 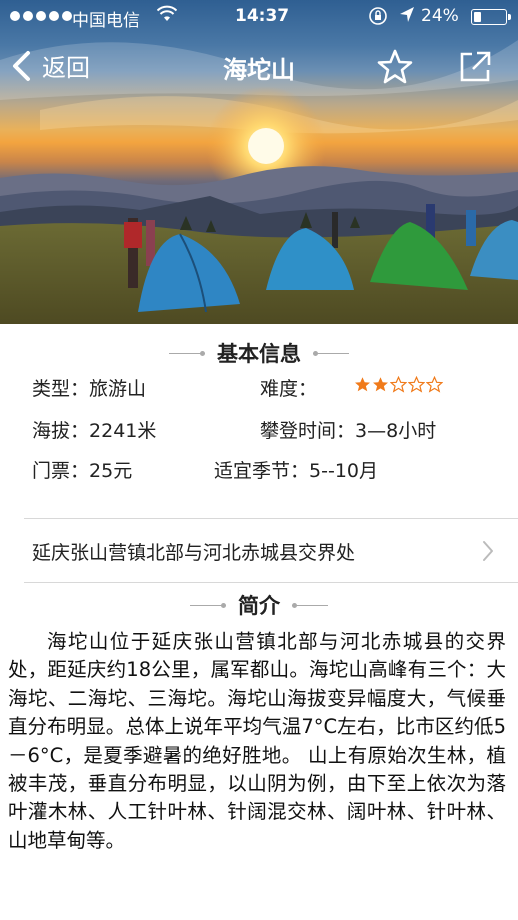 I want to click on difficulty-label: 难度：, so click(x=289, y=389).